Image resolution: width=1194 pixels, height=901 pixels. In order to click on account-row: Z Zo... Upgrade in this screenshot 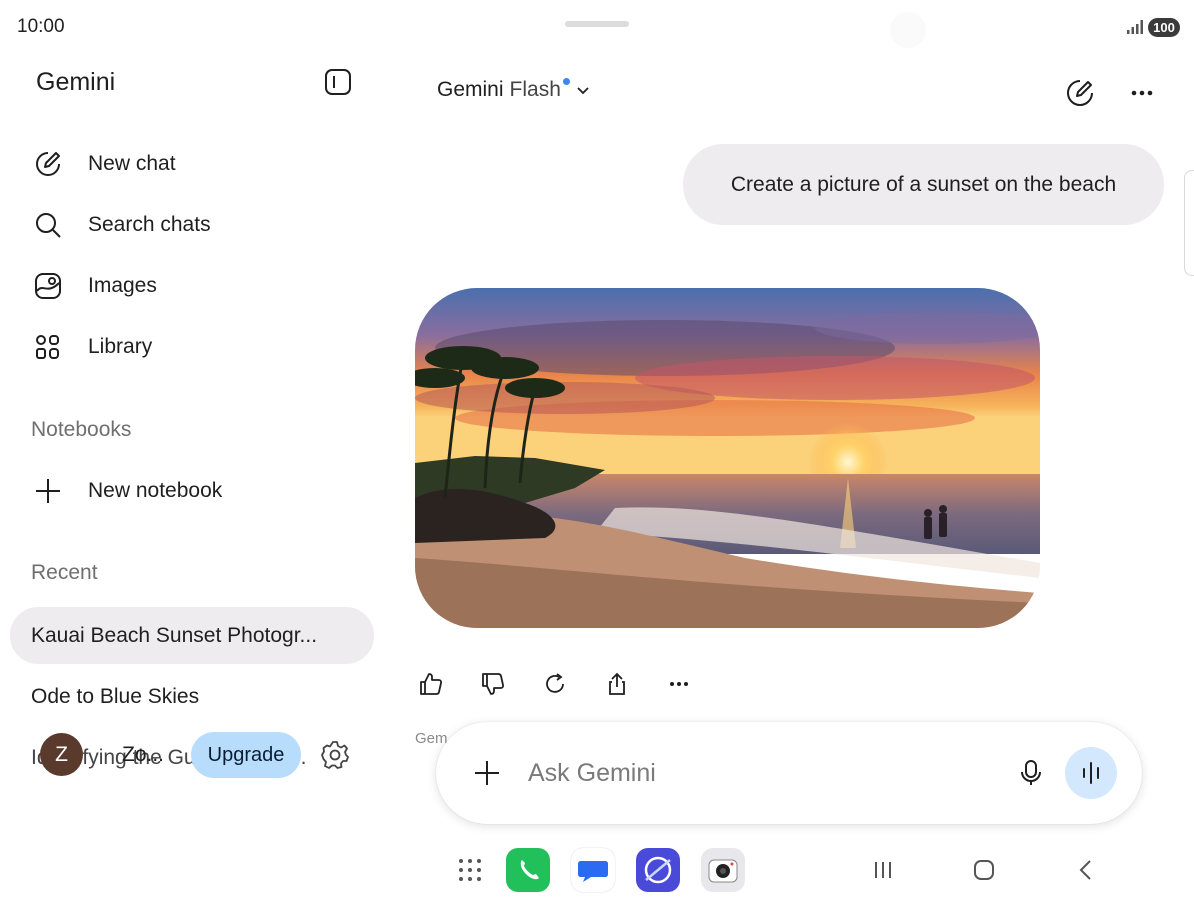, I will do `click(205, 755)`.